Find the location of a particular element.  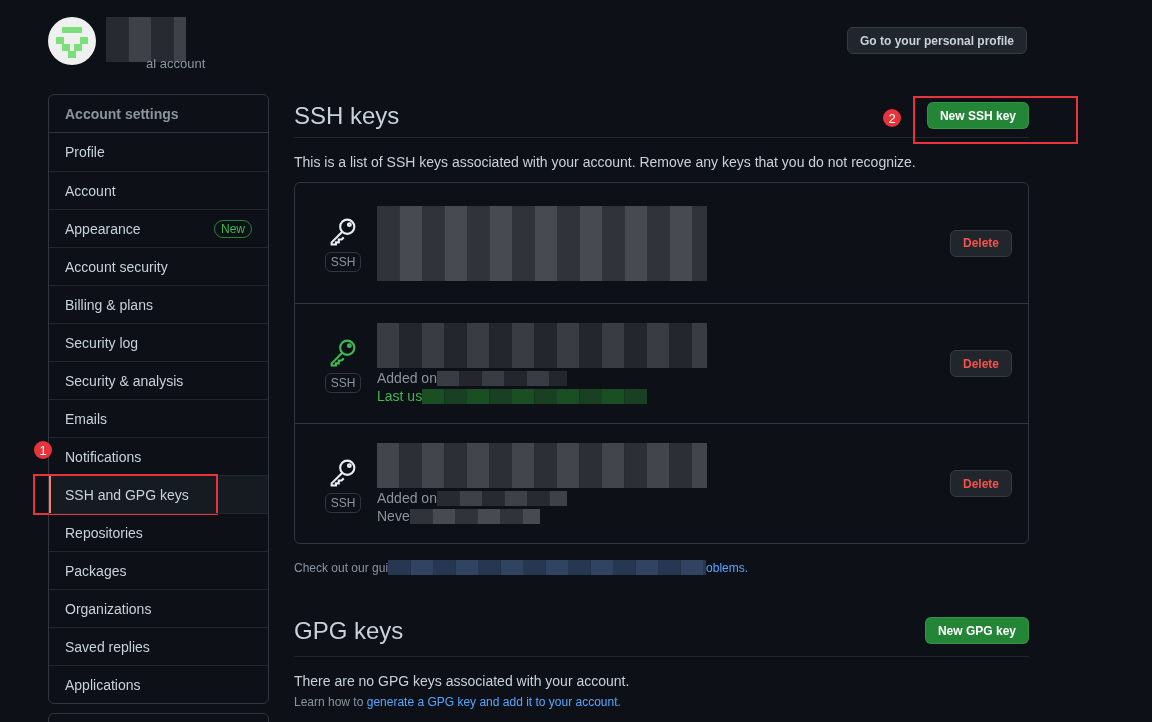

menu-item: Organizations is located at coordinates (158, 608).